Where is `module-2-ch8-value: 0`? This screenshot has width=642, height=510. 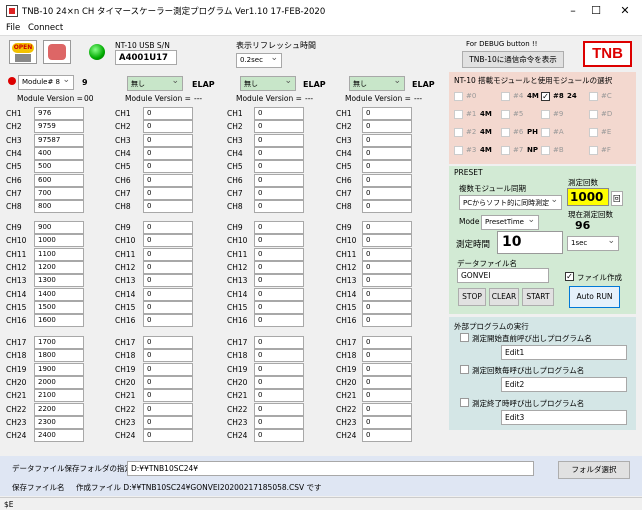 module-2-ch8-value: 0 is located at coordinates (168, 207).